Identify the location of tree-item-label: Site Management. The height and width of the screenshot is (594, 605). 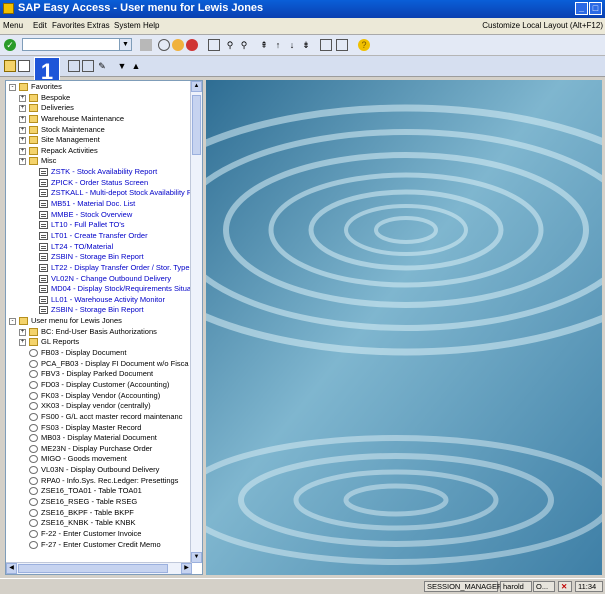
(70, 140).